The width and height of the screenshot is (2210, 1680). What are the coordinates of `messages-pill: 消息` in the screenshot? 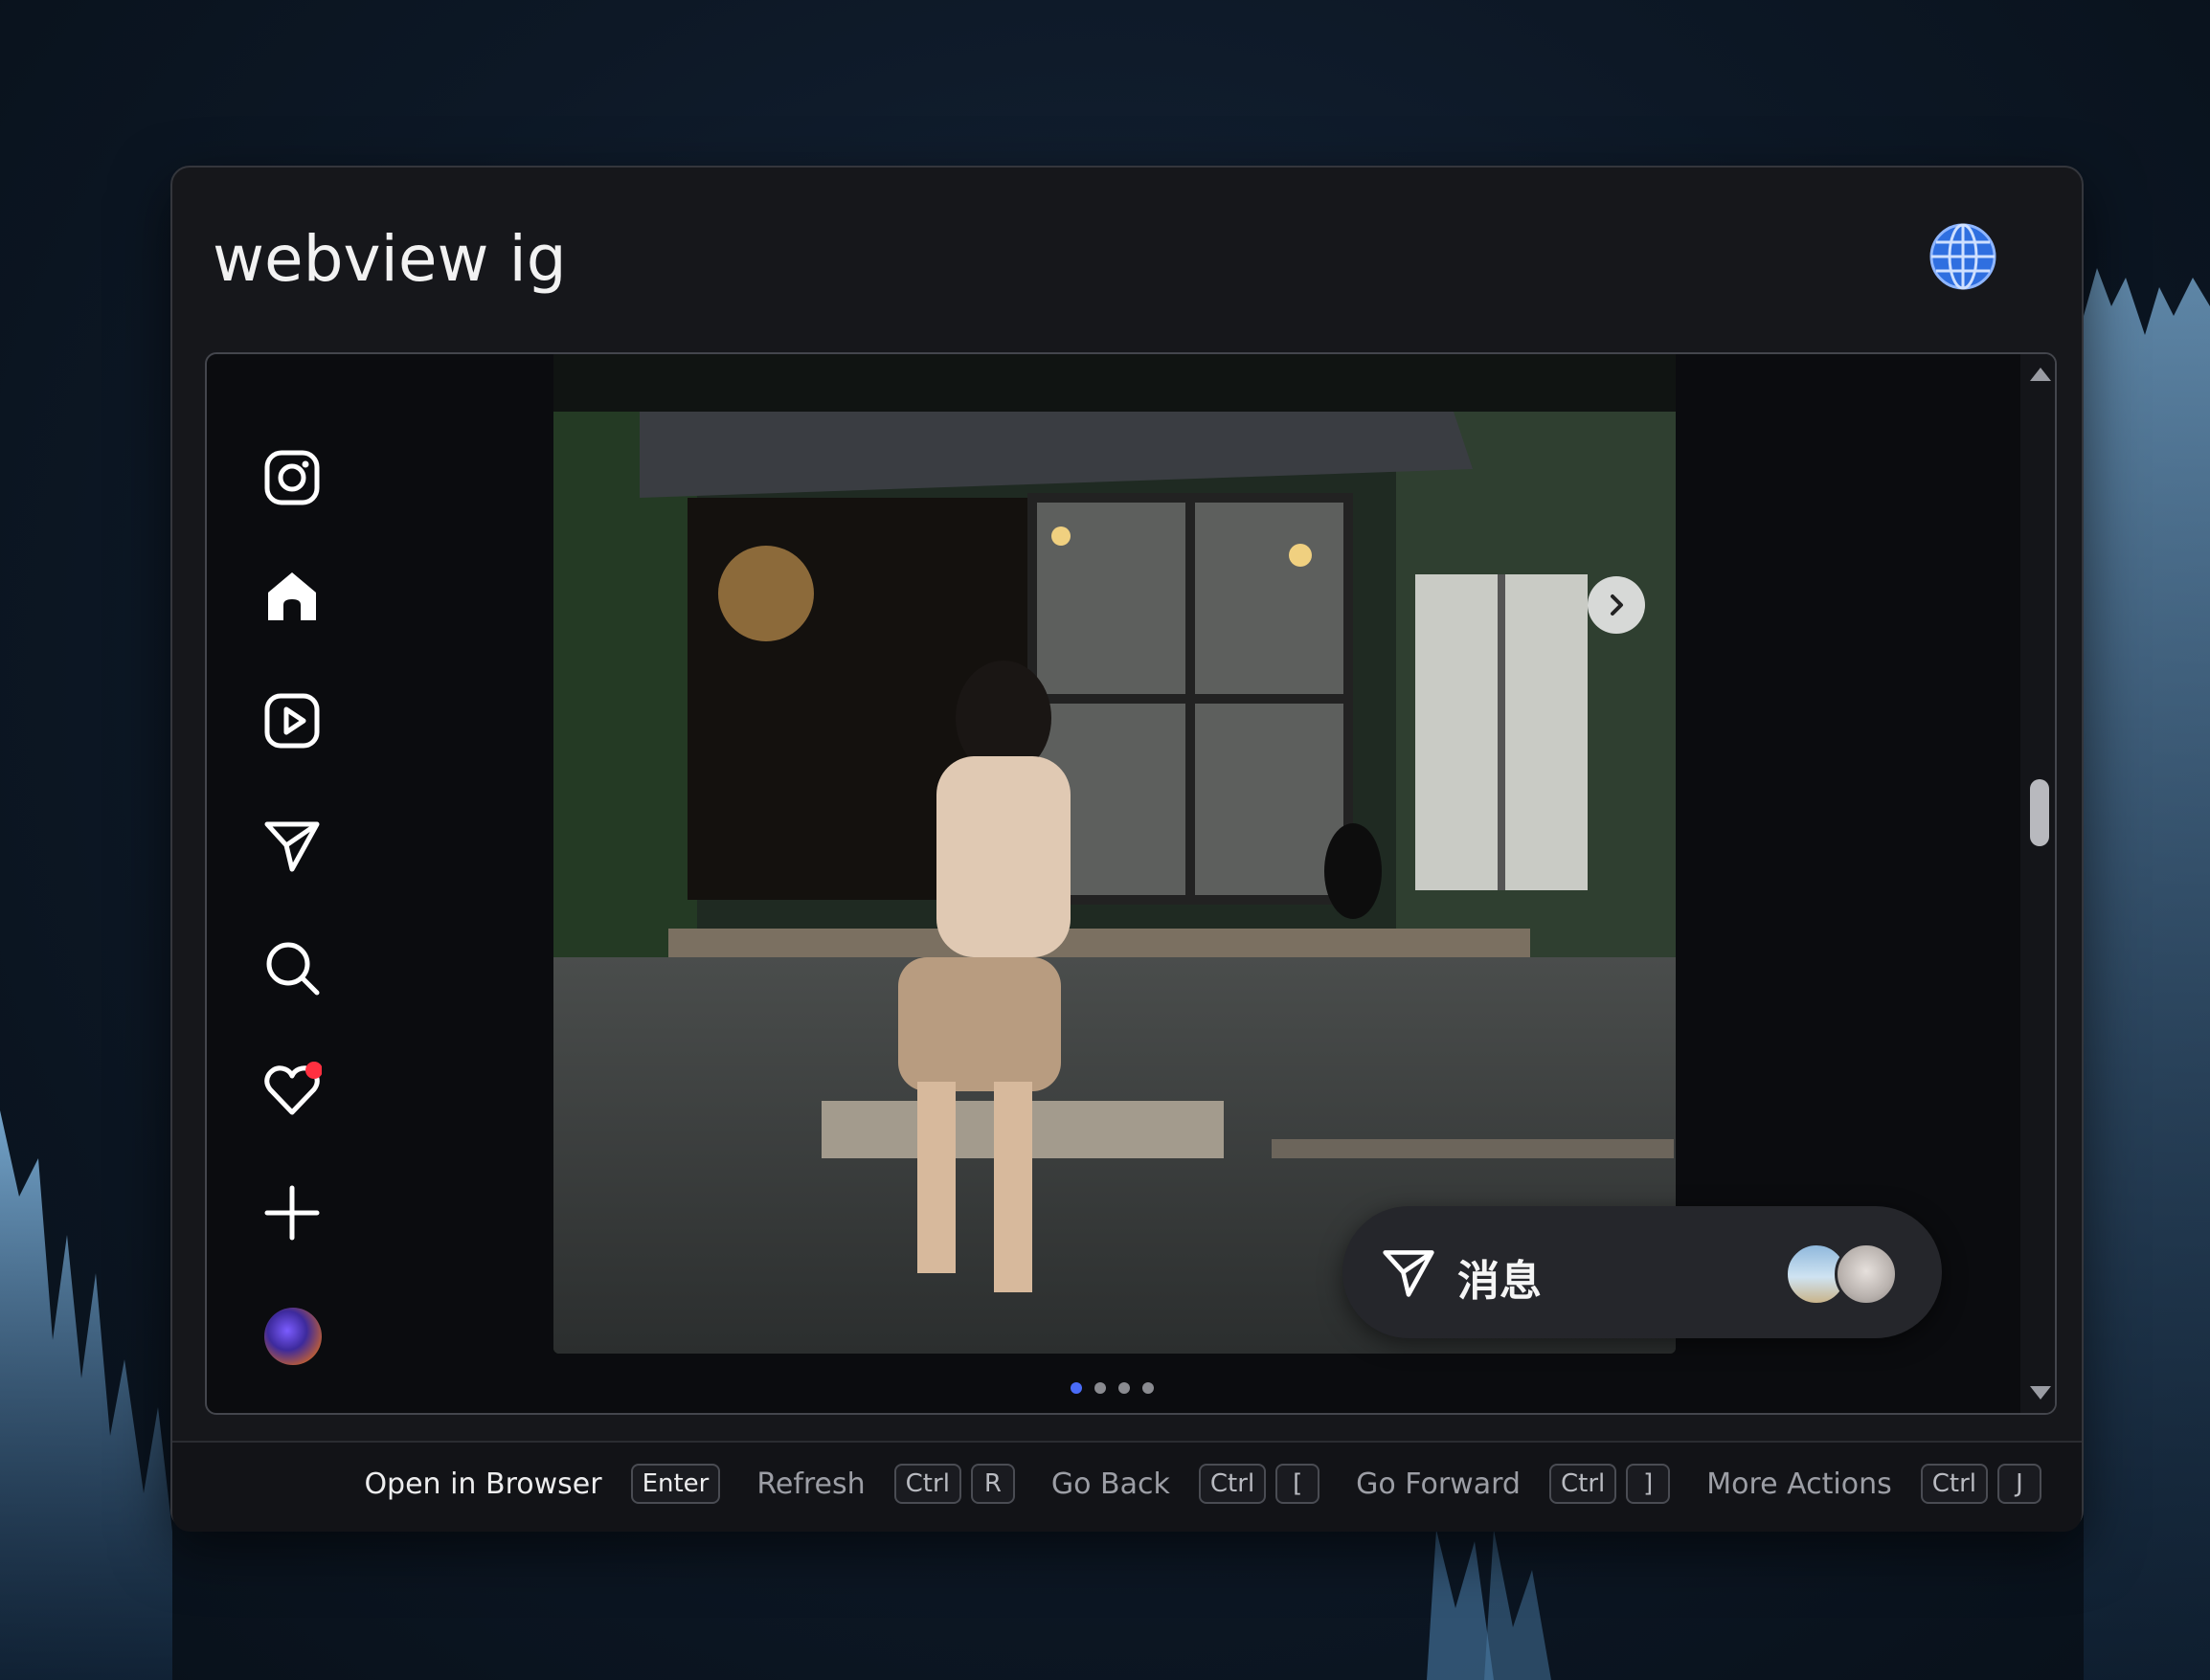 It's located at (1642, 1272).